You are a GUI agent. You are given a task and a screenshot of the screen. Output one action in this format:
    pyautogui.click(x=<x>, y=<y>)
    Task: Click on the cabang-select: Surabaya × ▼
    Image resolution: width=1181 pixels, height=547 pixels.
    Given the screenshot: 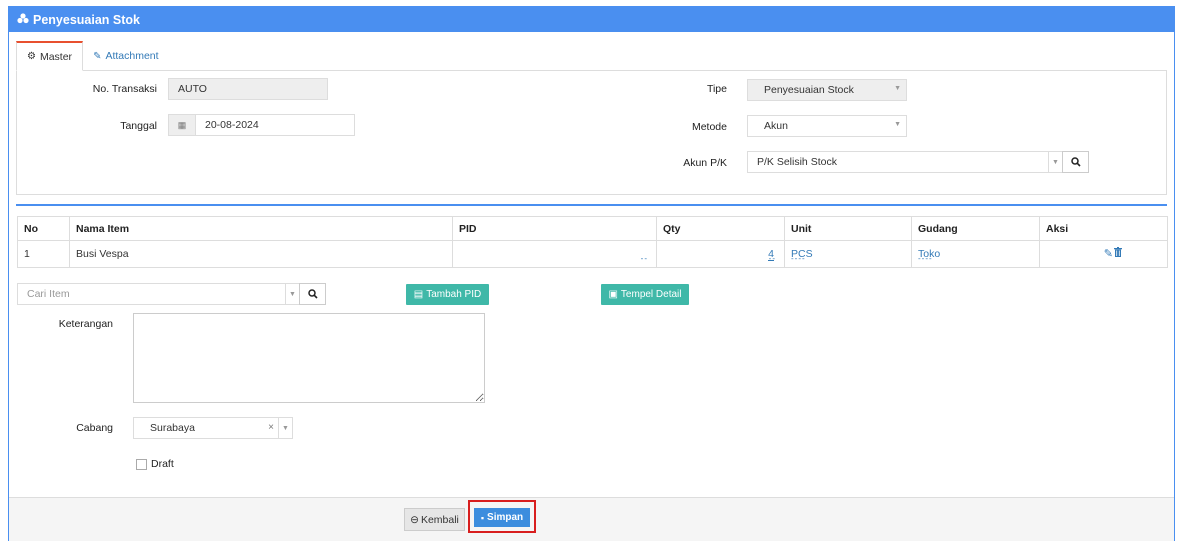 What is the action you would take?
    pyautogui.click(x=213, y=428)
    